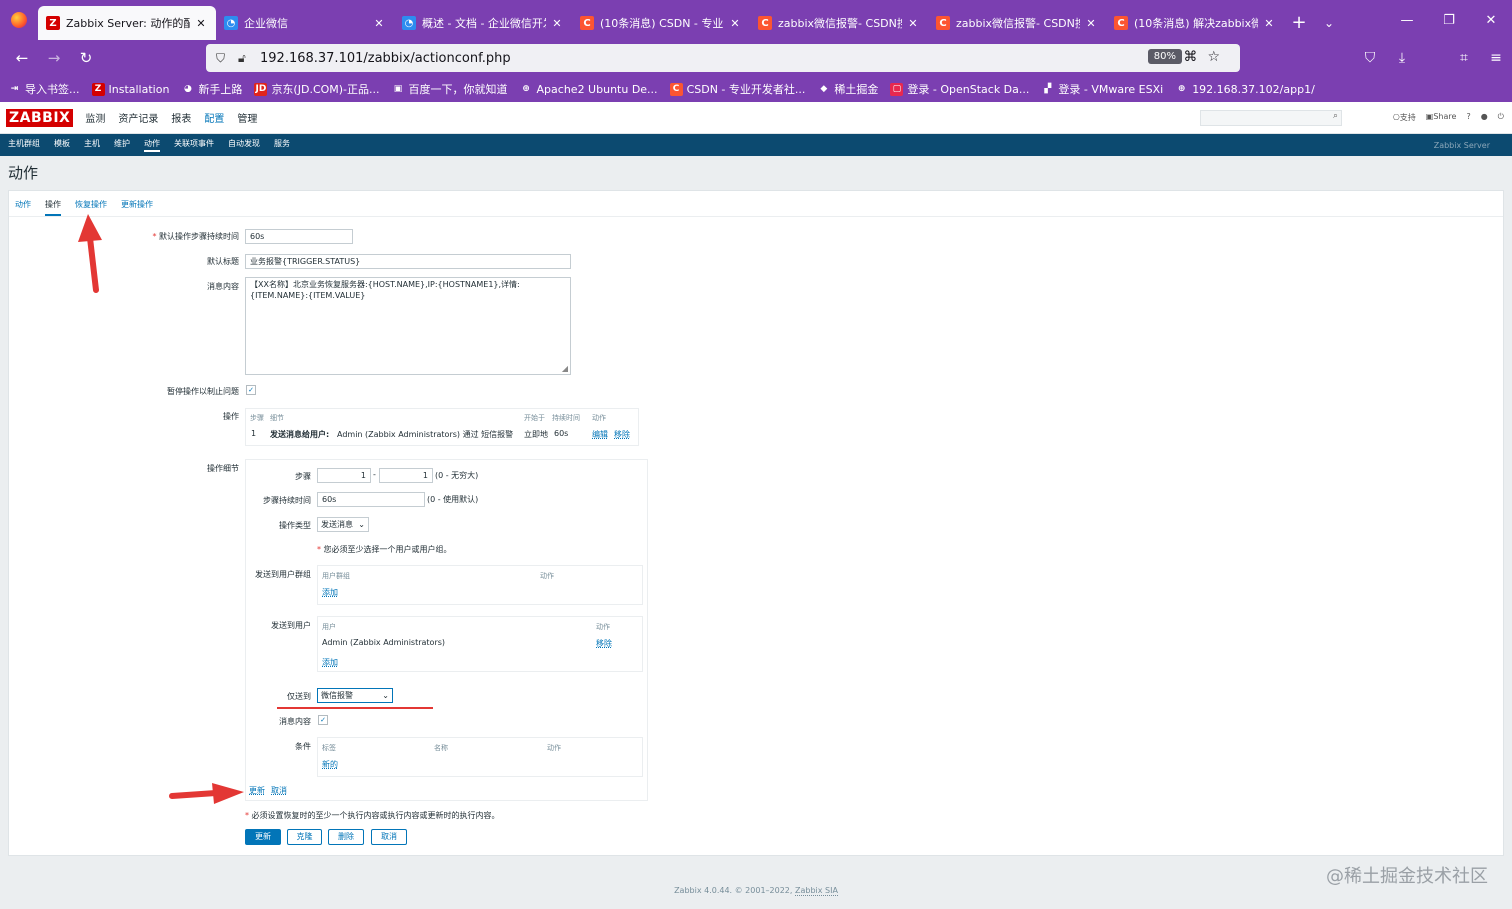 The image size is (1512, 909). What do you see at coordinates (1449, 20) in the screenshot?
I see `restore-icon: ❐` at bounding box center [1449, 20].